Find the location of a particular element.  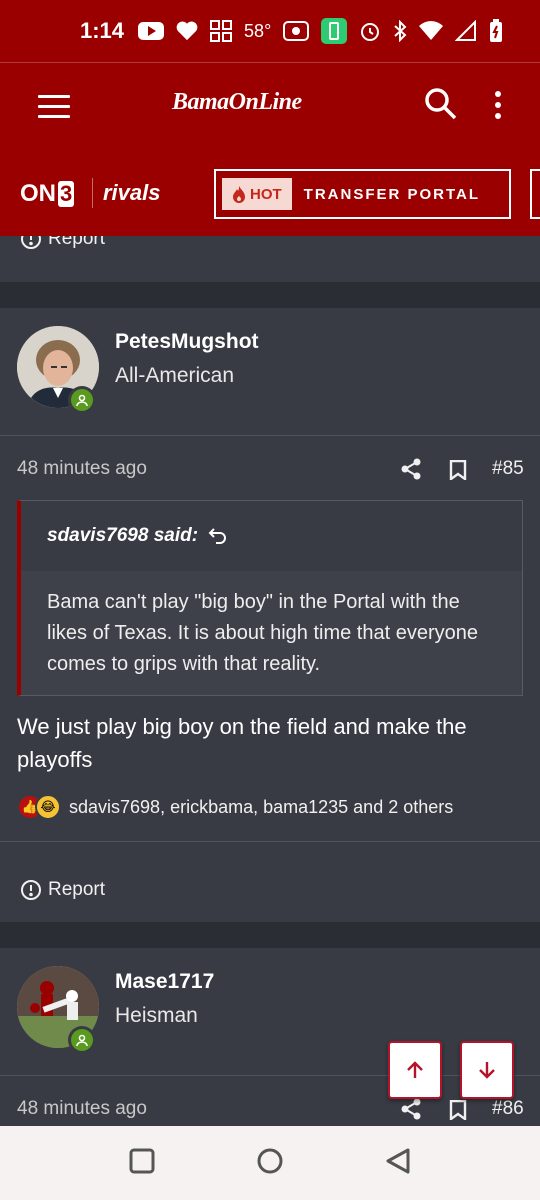

wifi-icon is located at coordinates (431, 31).